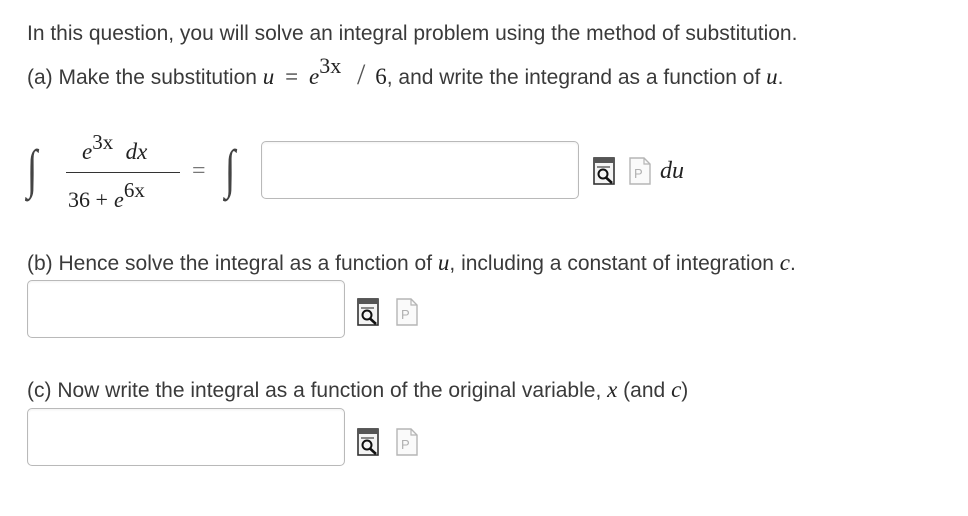 The image size is (968, 516). Describe the element at coordinates (186, 309) in the screenshot. I see `part-b-answer-input` at that location.